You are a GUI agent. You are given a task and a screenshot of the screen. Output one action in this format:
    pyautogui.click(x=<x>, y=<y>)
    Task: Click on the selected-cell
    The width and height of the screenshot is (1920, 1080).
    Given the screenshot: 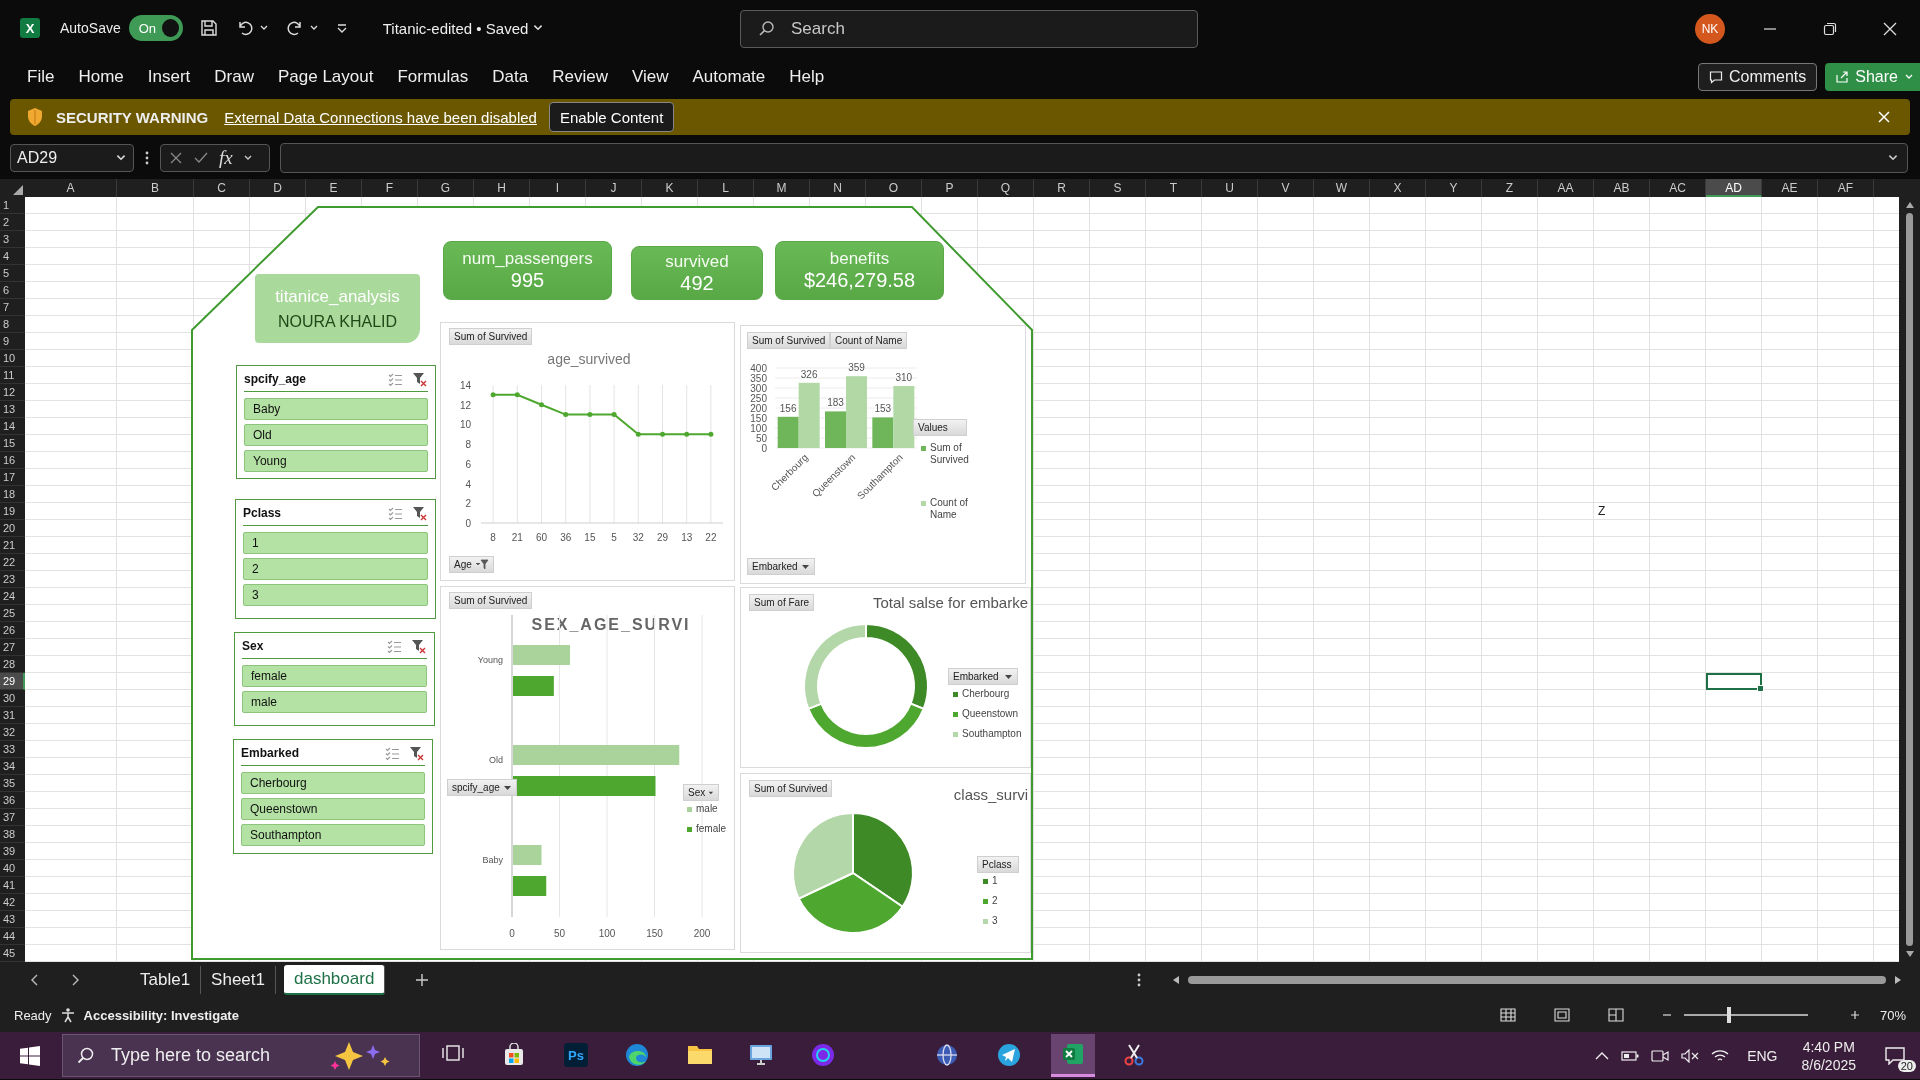 What is the action you would take?
    pyautogui.click(x=1734, y=681)
    